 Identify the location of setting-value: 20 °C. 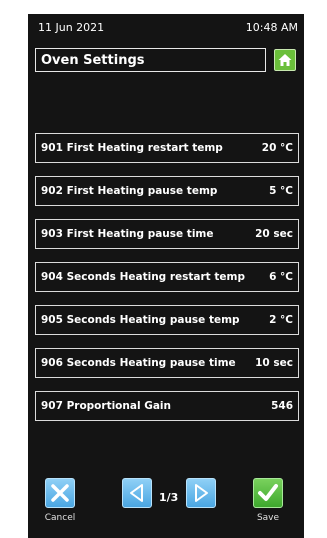
(277, 148).